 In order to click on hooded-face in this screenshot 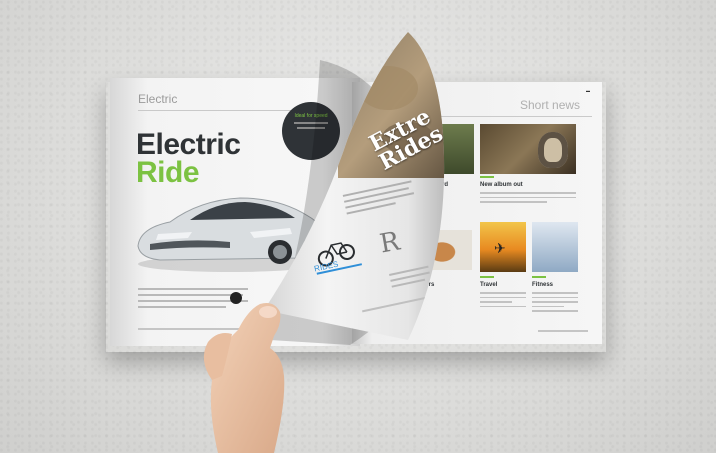, I will do `click(553, 150)`.